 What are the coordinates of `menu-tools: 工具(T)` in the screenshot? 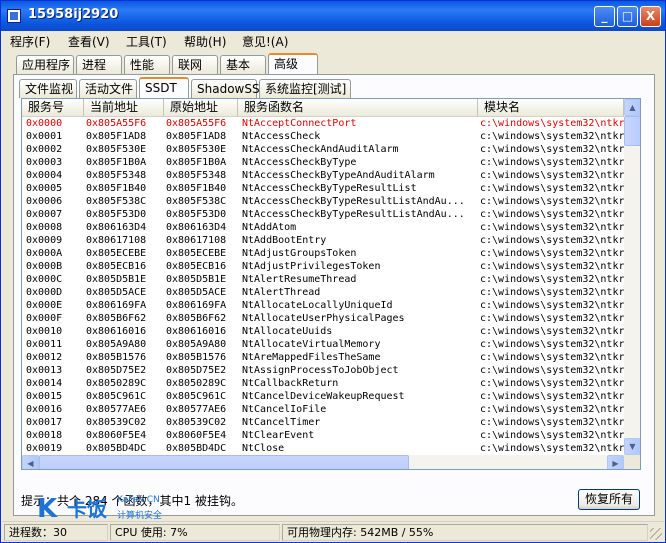 It's located at (146, 41).